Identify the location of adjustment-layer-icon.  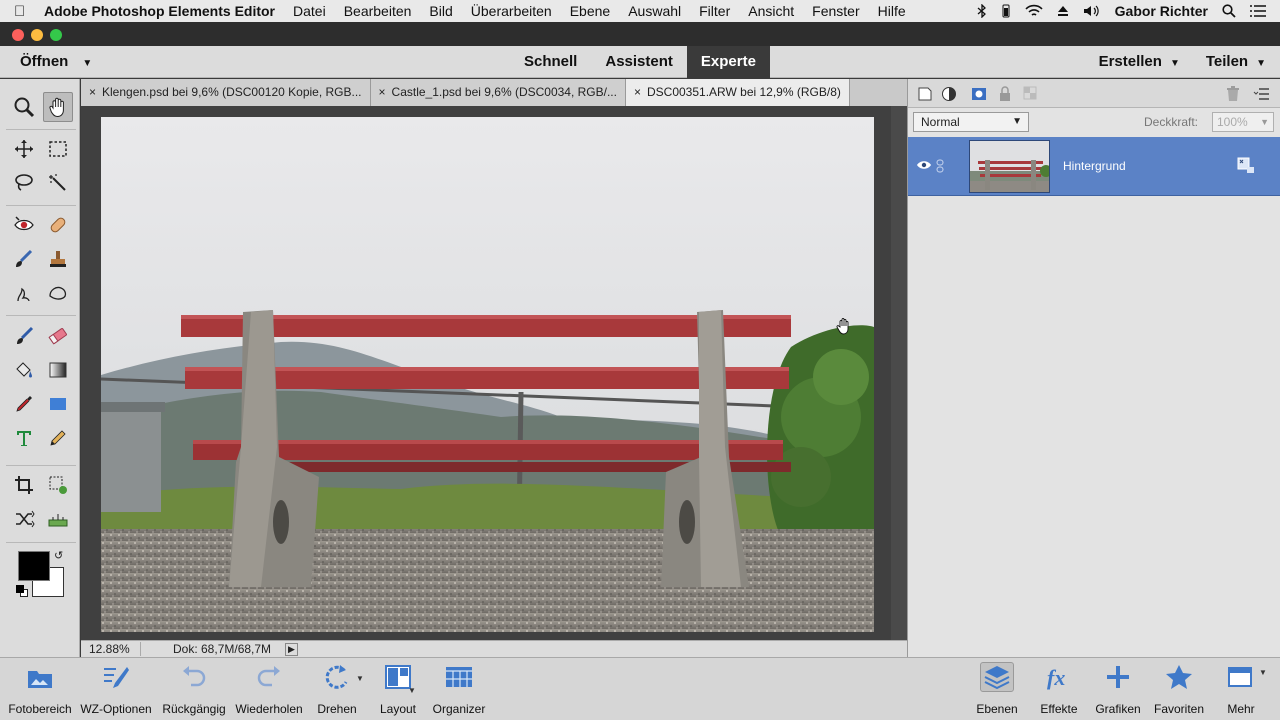
(949, 94).